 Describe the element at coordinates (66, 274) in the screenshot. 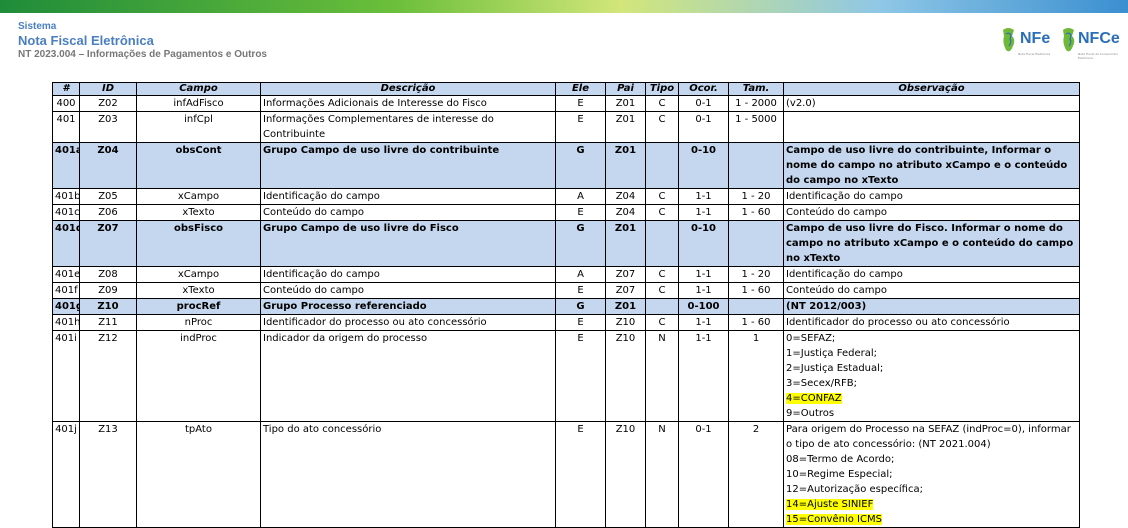

I see `row-number: 401e` at that location.